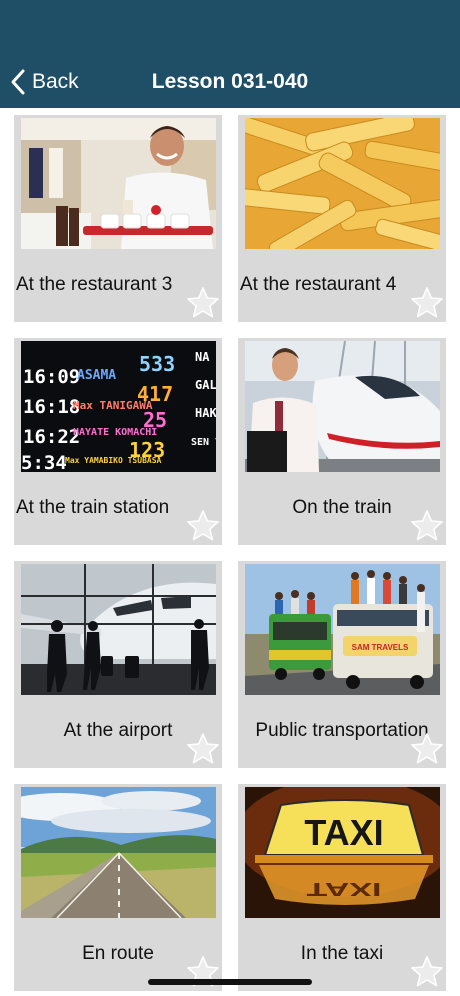  Describe the element at coordinates (118, 183) in the screenshot. I see `waiter-with-tray-photo` at that location.